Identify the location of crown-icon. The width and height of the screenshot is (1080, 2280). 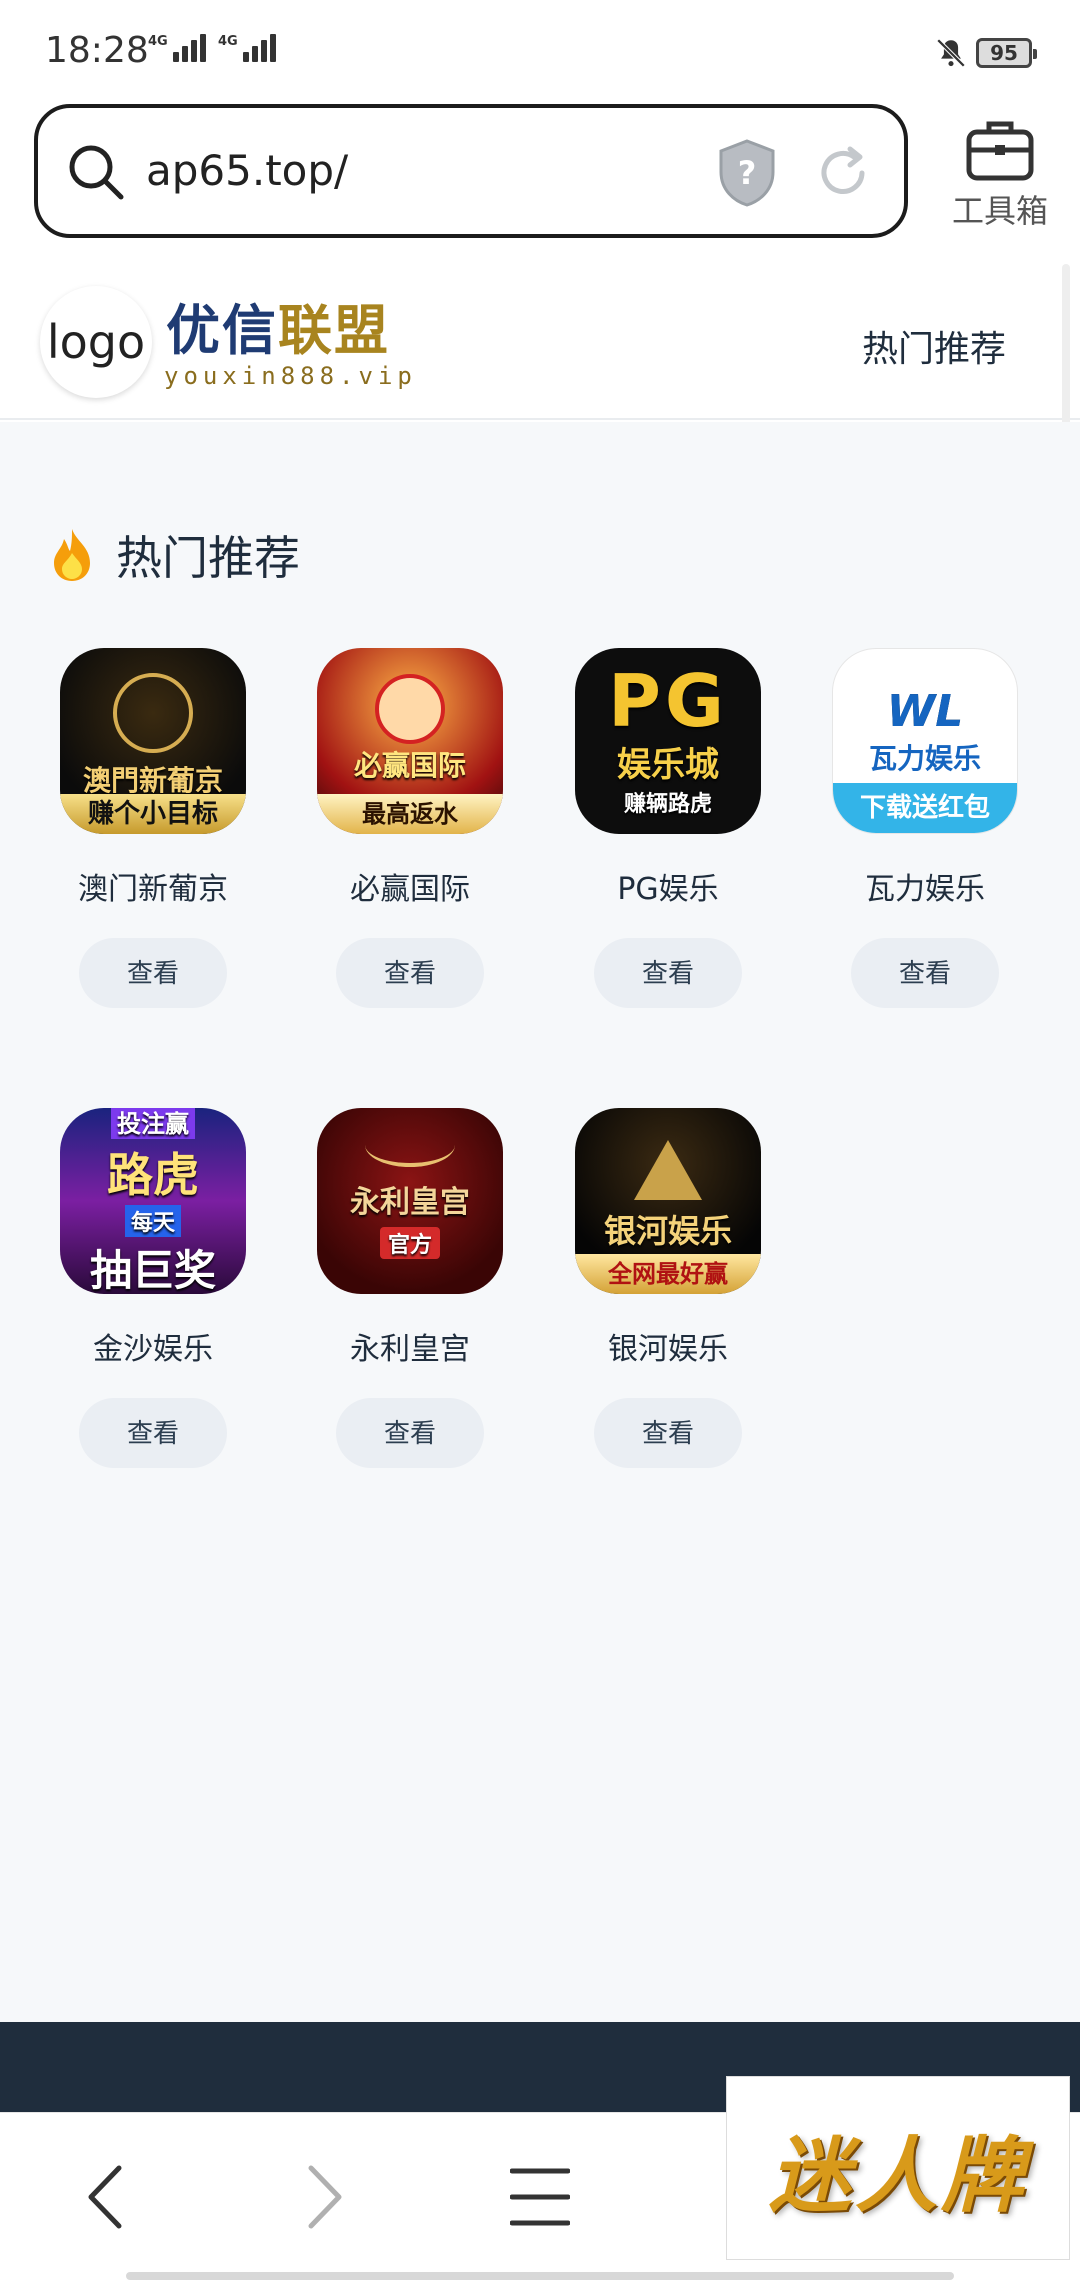
(410, 1145).